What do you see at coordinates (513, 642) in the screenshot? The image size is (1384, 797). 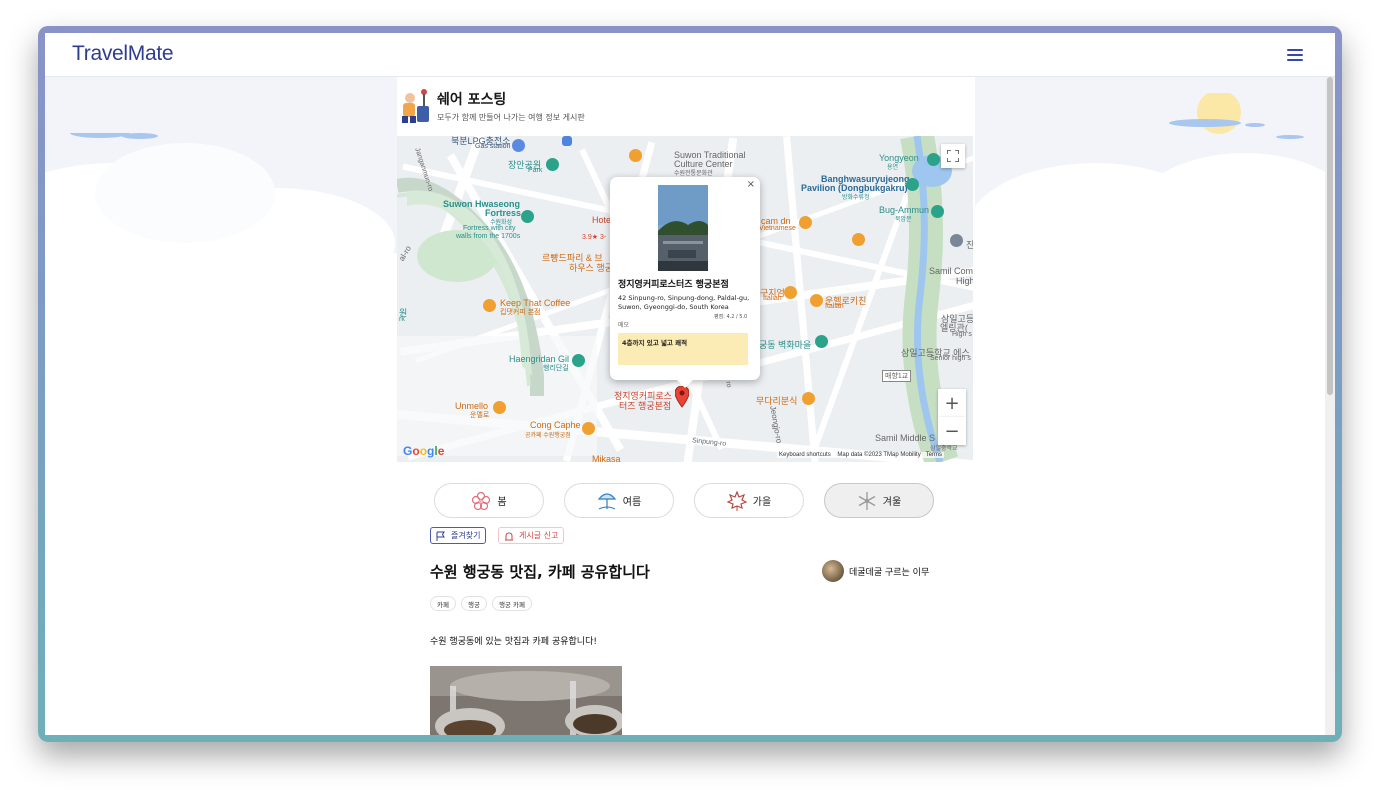 I see `post-body-text: 수원 행궁동에 있는 맛집과 카페 공유합니다!` at bounding box center [513, 642].